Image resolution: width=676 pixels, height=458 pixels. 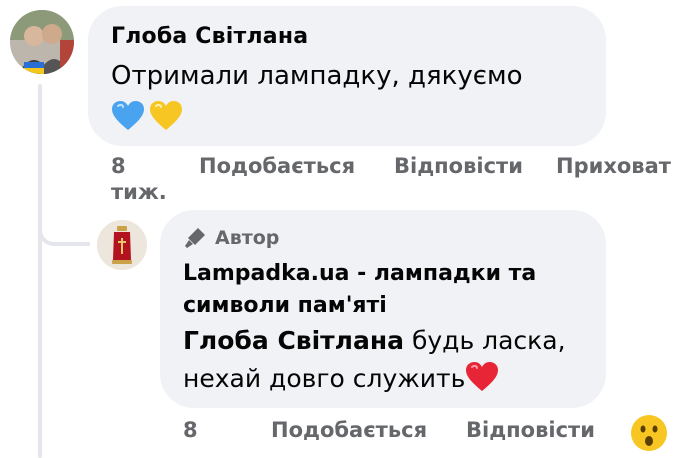 What do you see at coordinates (147, 117) in the screenshot?
I see `comment-emojis` at bounding box center [147, 117].